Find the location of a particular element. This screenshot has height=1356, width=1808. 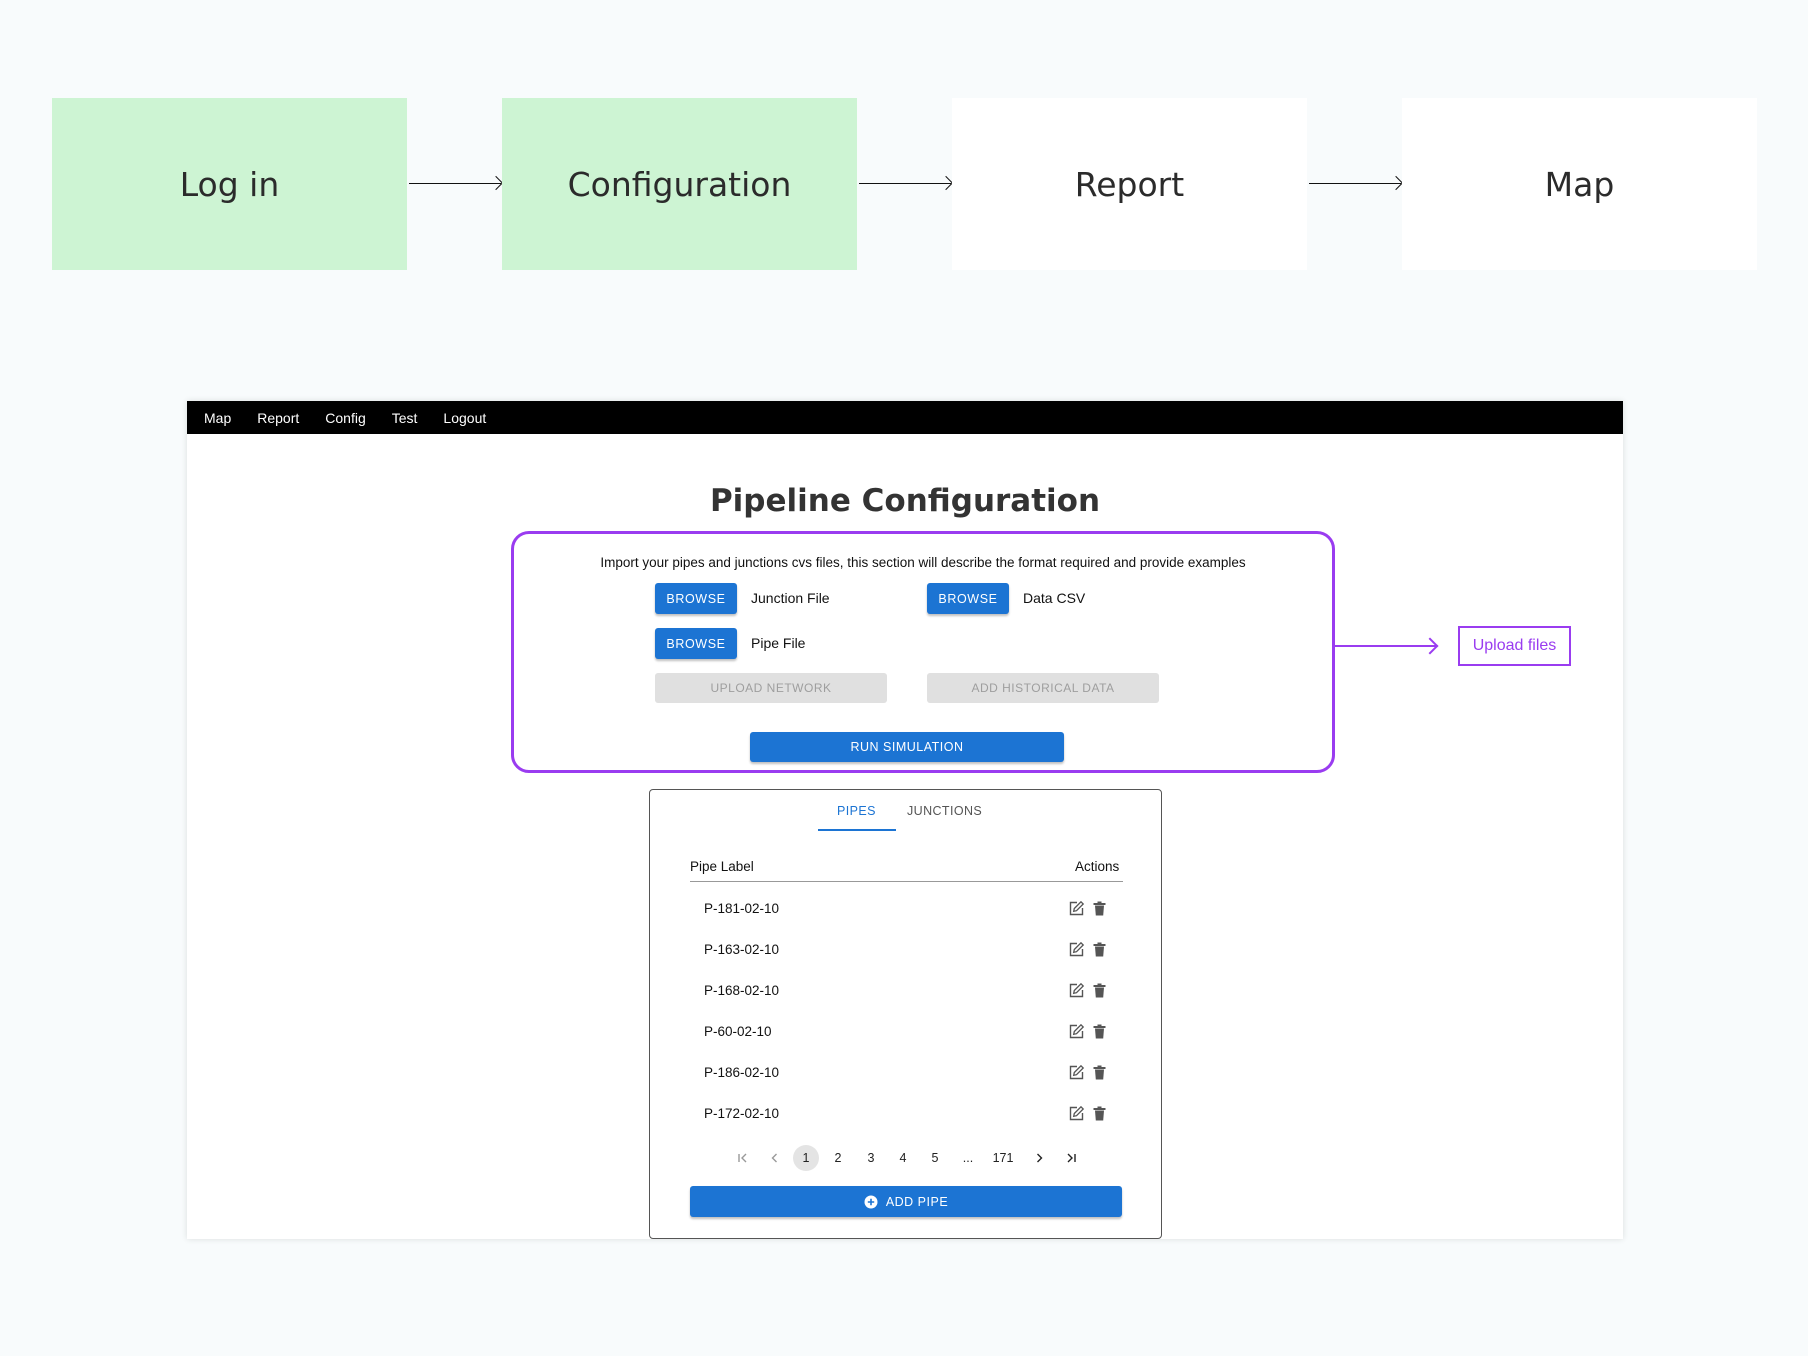

upload-network-button: UPLOAD NETWORK is located at coordinates (771, 688).